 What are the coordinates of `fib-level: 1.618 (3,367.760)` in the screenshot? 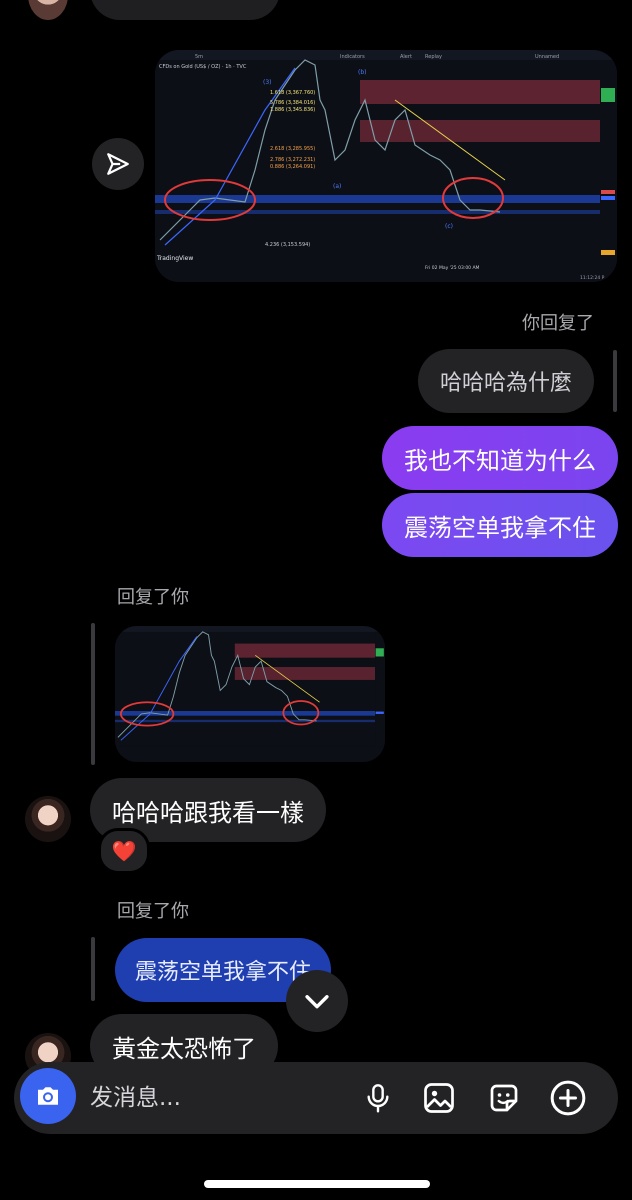 It's located at (292, 93).